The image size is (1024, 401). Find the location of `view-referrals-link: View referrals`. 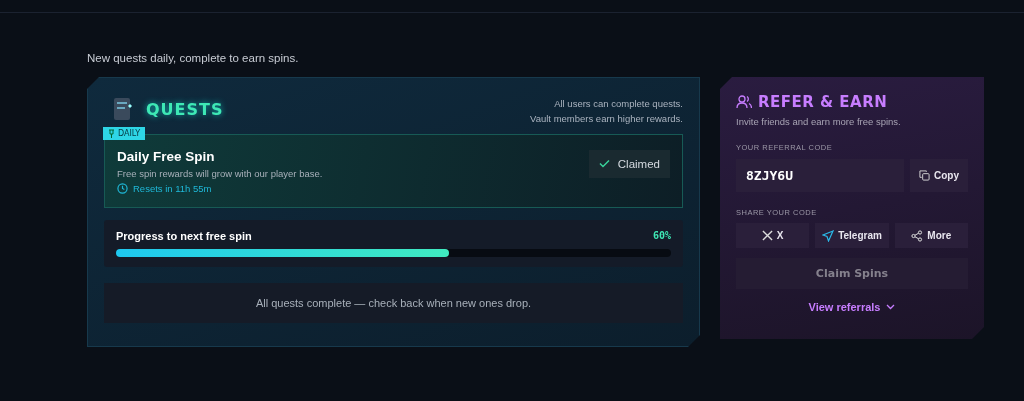

view-referrals-link: View referrals is located at coordinates (852, 307).